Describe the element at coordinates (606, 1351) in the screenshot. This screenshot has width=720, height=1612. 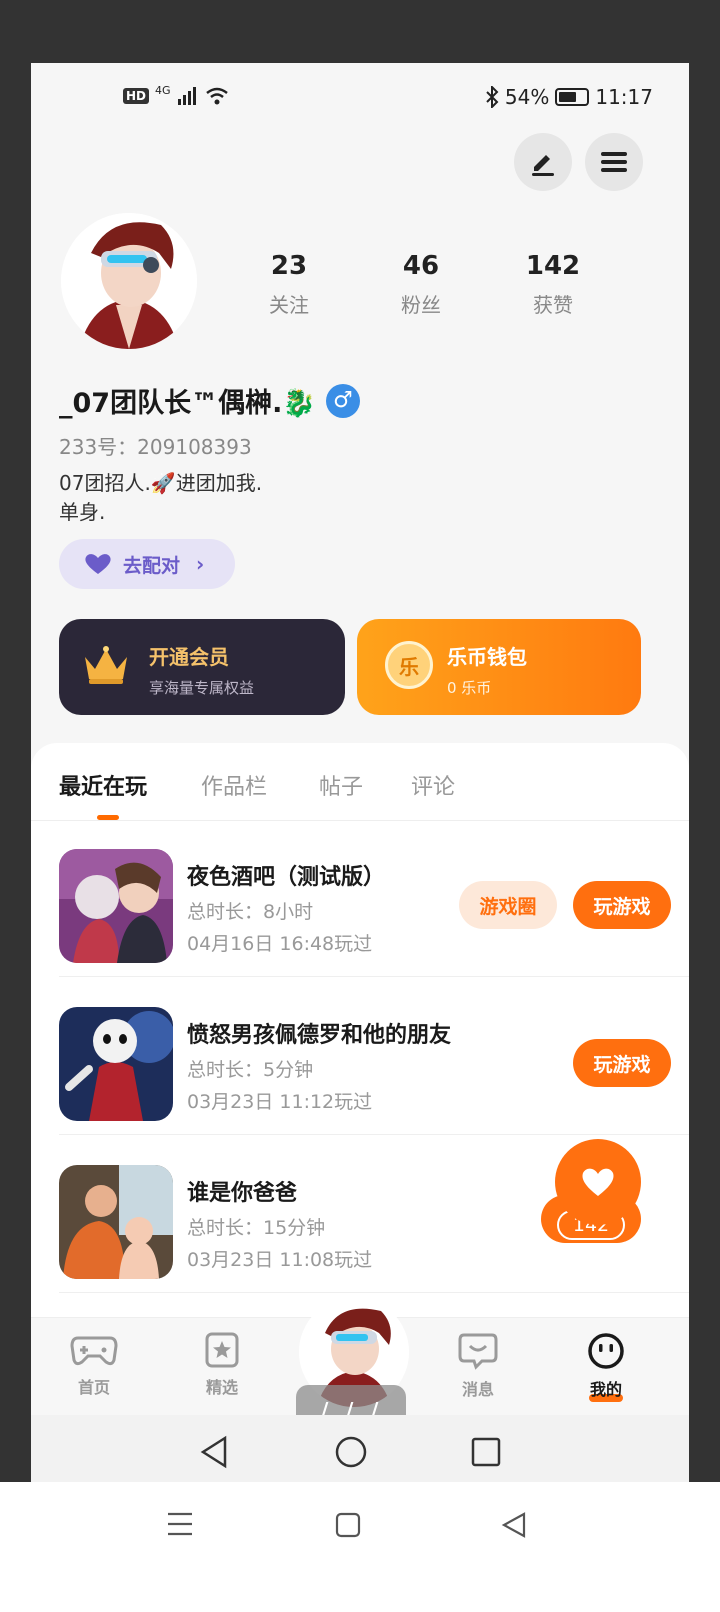
I see `smiley-face-icon` at that location.